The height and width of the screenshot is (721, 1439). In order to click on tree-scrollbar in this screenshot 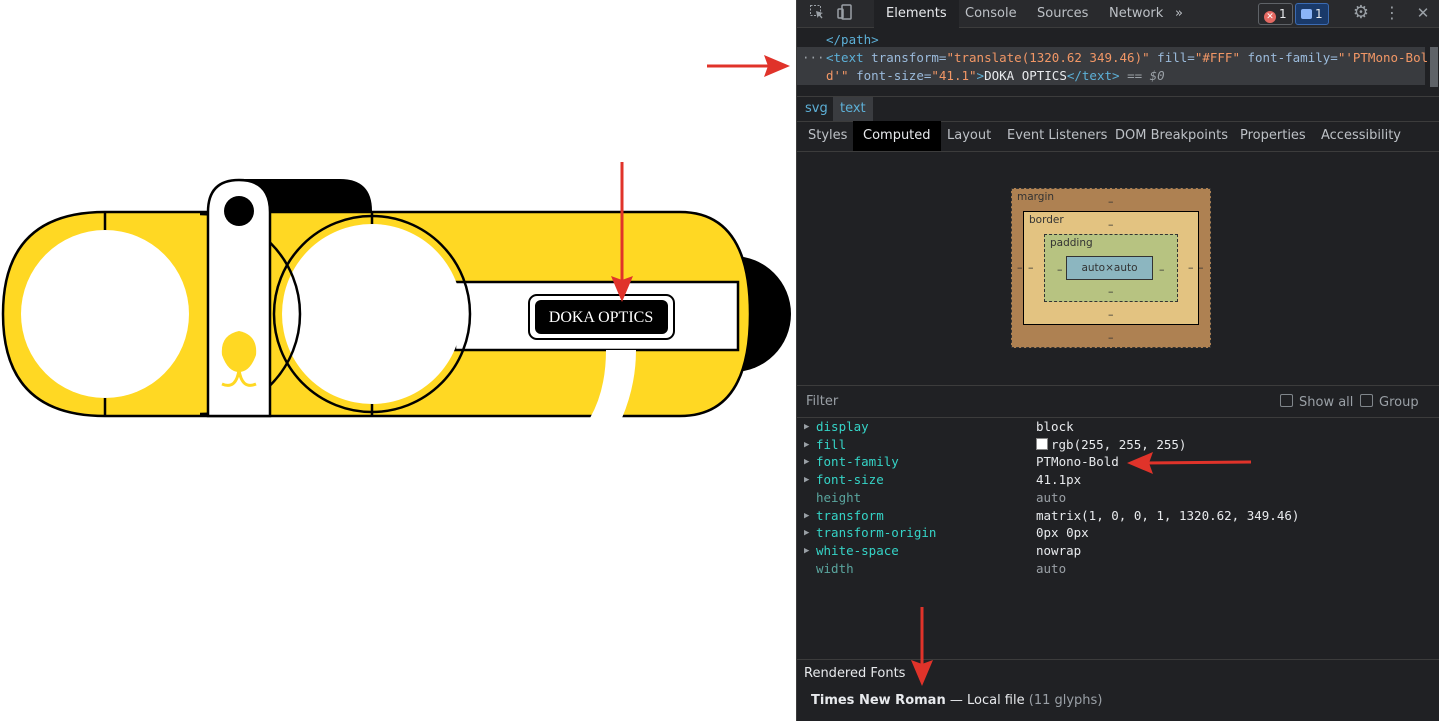, I will do `click(1434, 67)`.